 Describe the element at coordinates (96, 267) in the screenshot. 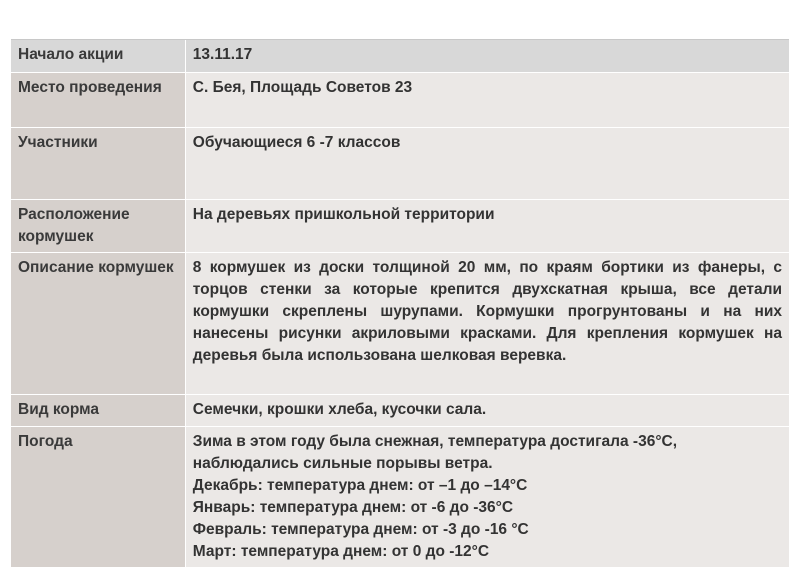

I see `label-text: Описание кормушек` at that location.